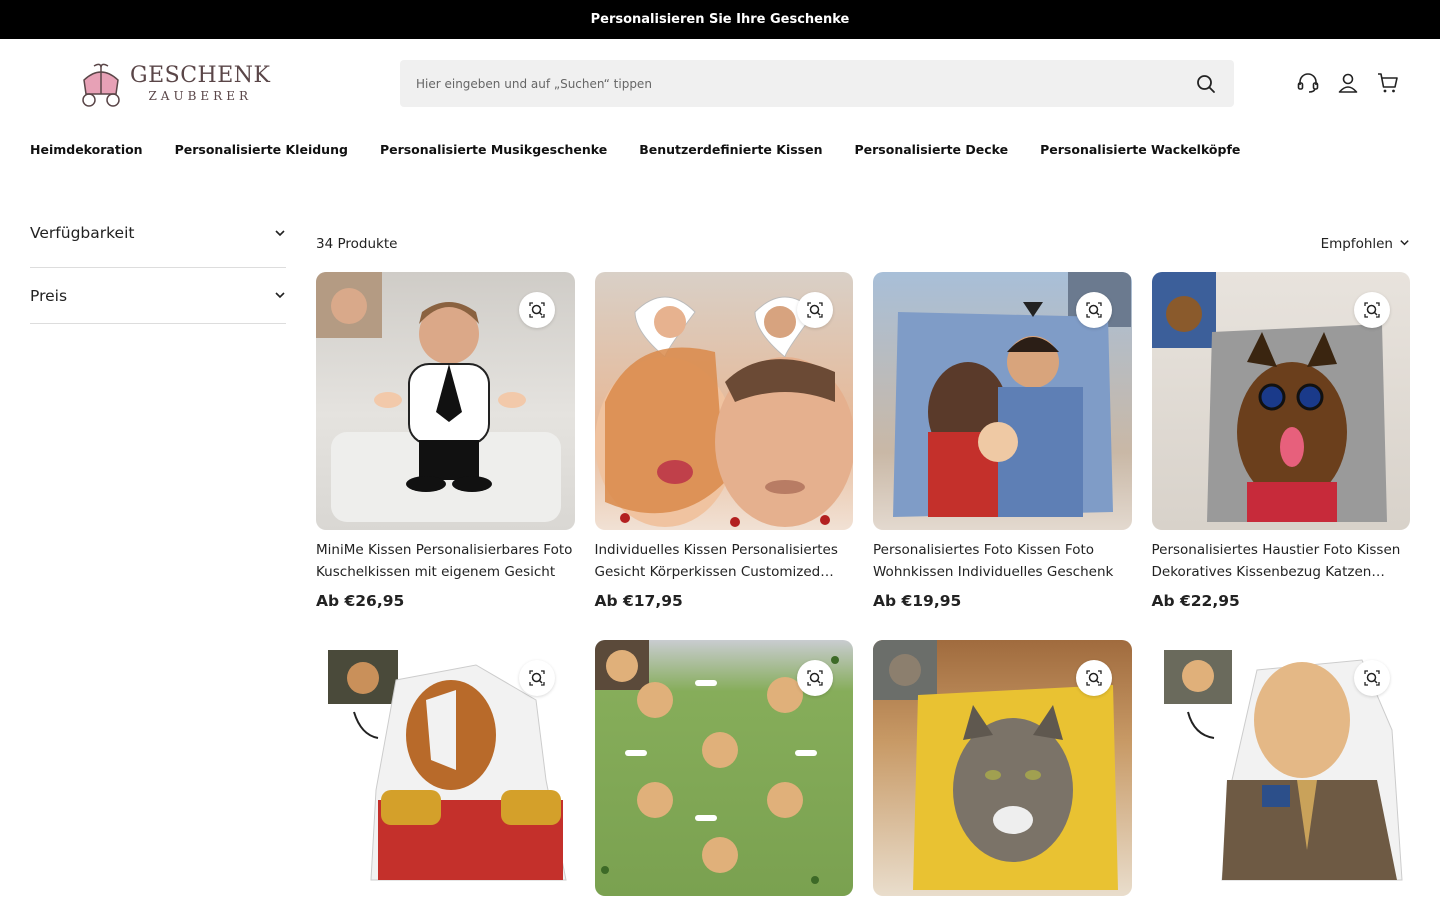 Image resolution: width=1440 pixels, height=900 pixels. Describe the element at coordinates (82, 233) in the screenshot. I see `filter-label: Verfügbarkeit` at that location.